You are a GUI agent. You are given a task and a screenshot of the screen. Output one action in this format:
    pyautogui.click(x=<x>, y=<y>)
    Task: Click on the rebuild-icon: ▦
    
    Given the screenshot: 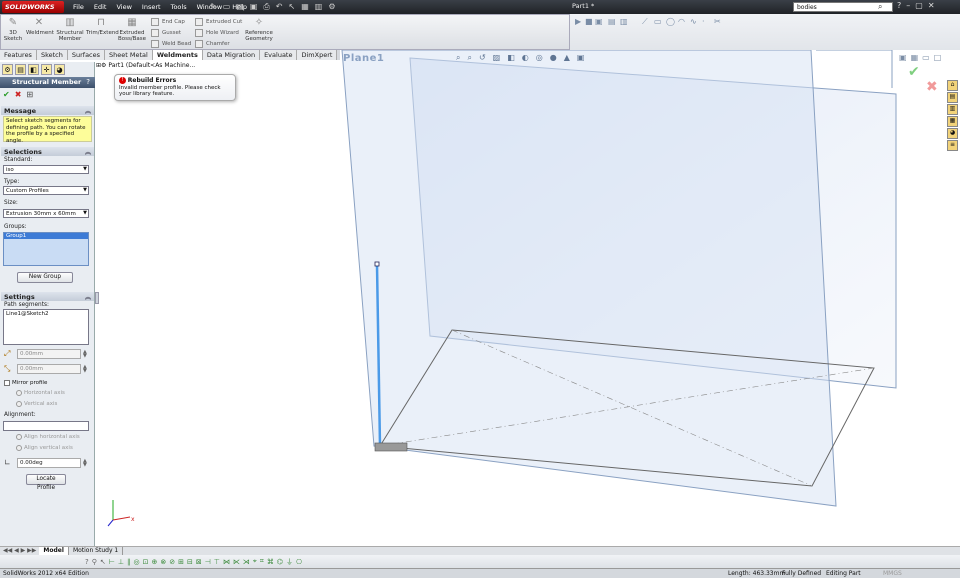 What is the action you would take?
    pyautogui.click(x=305, y=7)
    